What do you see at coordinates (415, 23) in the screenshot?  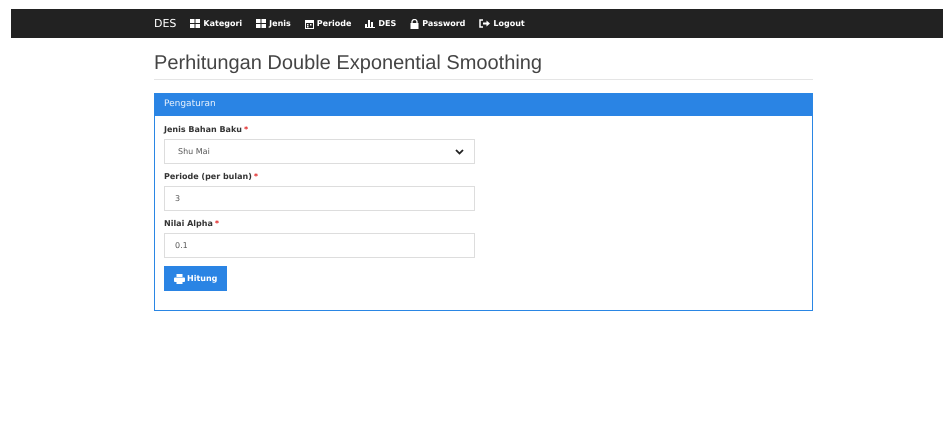 I see `lock-icon` at bounding box center [415, 23].